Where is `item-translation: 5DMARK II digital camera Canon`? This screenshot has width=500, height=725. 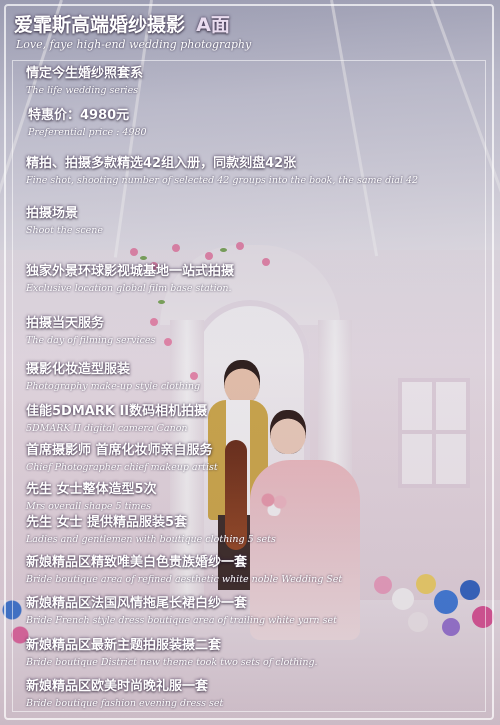 item-translation: 5DMARK II digital camera Canon is located at coordinates (107, 428).